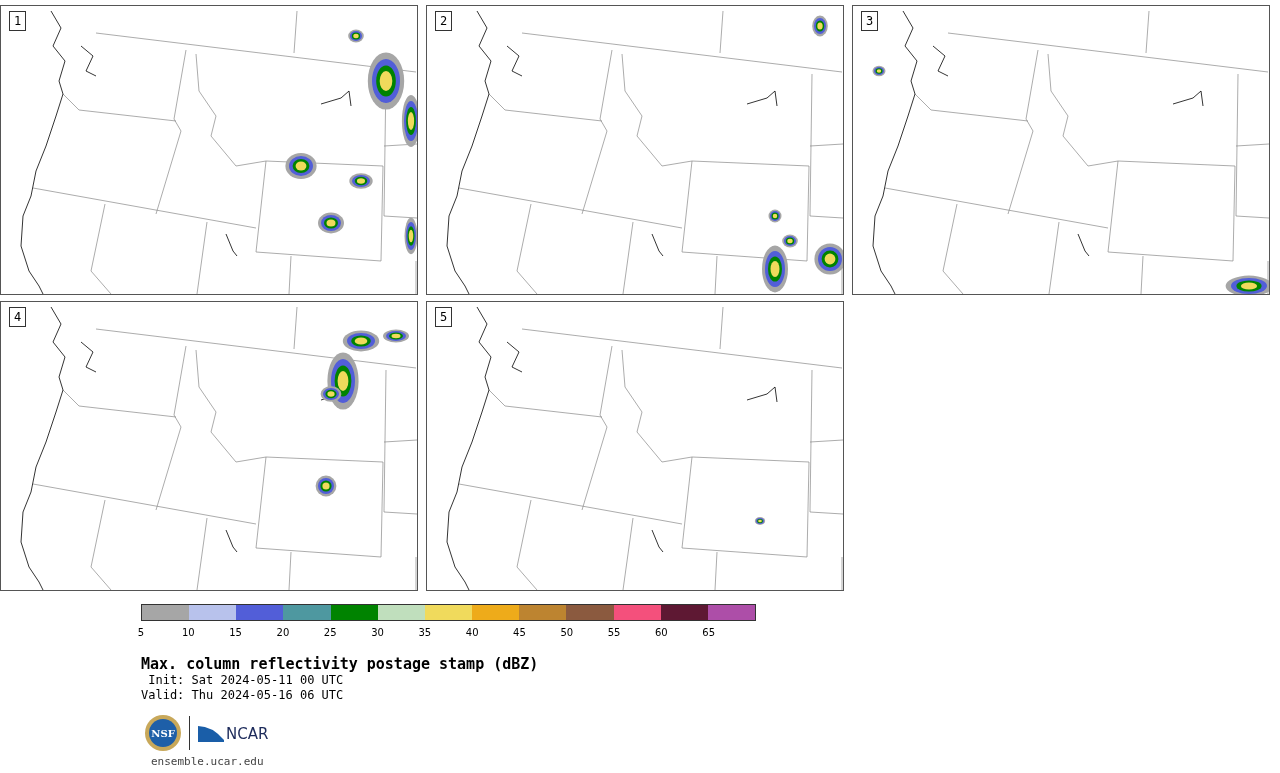 The width and height of the screenshot is (1280, 773). Describe the element at coordinates (870, 21) in the screenshot. I see `panel-number: 3` at that location.